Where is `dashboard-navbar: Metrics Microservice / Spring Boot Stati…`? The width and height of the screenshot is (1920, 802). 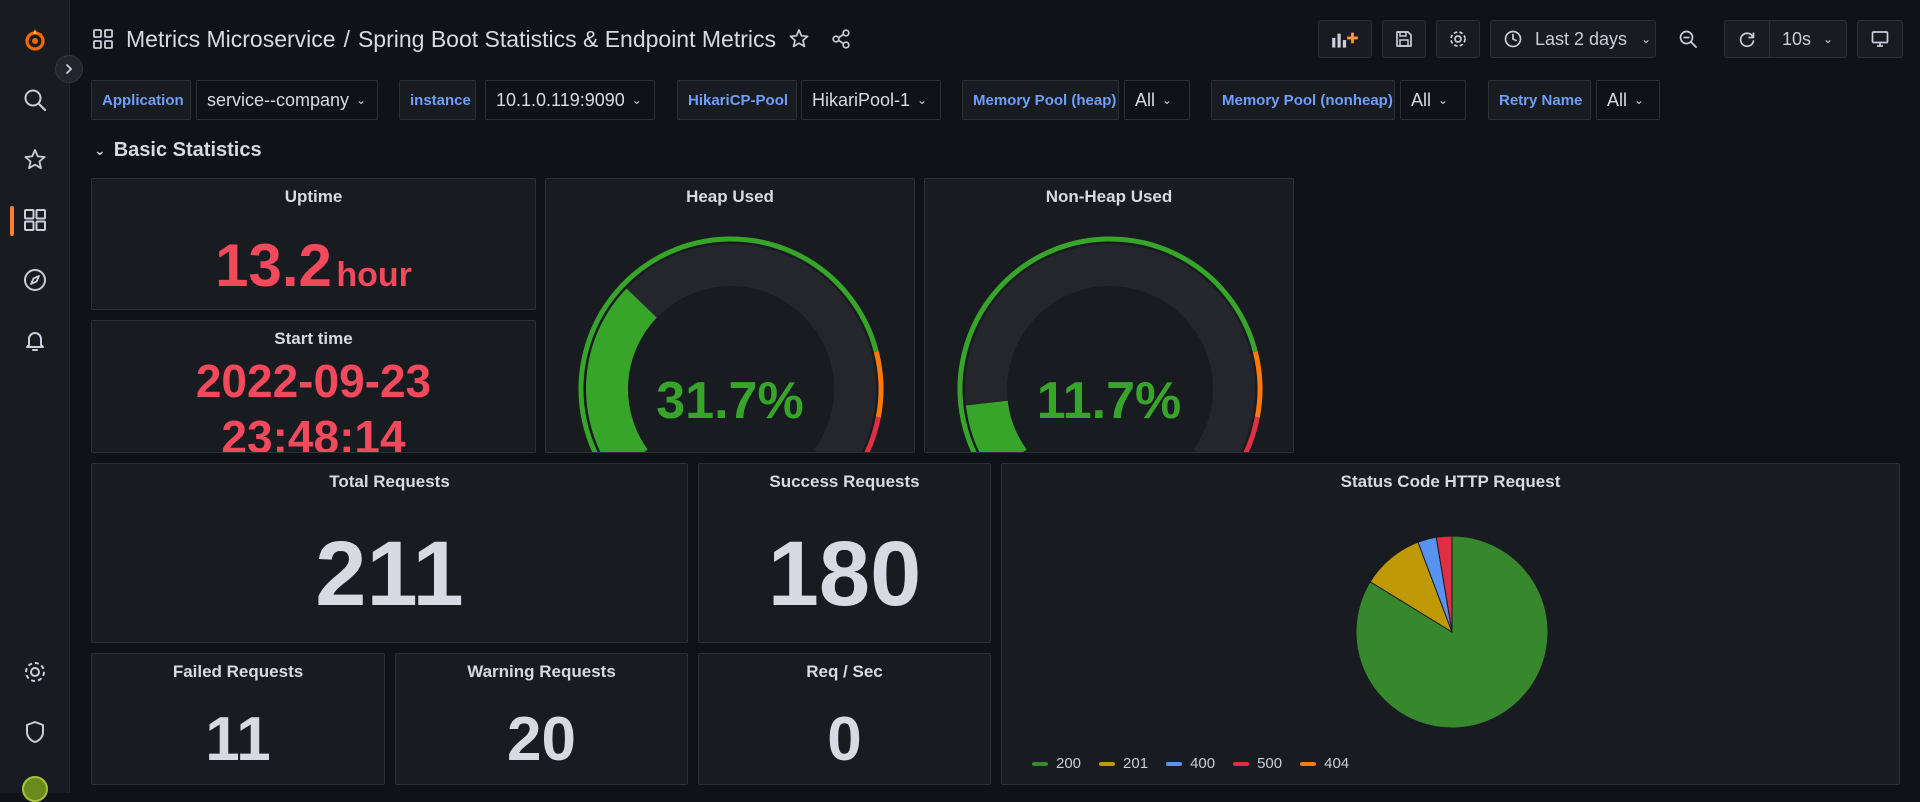
dashboard-navbar: Metrics Microservice / Spring Boot Stati… is located at coordinates (995, 39).